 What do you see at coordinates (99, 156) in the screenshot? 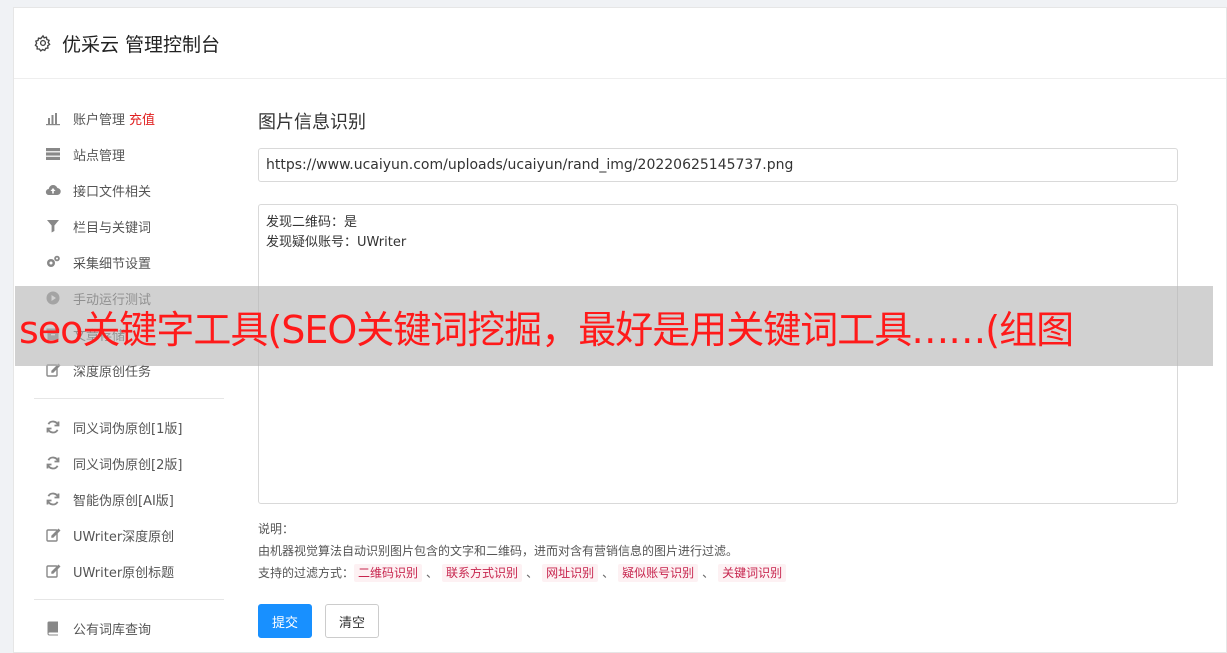
I see `sidebar-item-label: 站点管理` at bounding box center [99, 156].